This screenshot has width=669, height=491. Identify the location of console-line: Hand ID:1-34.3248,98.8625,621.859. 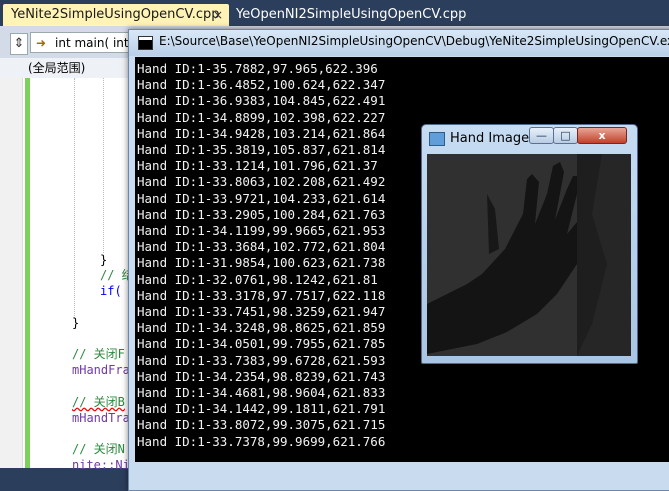
(261, 328).